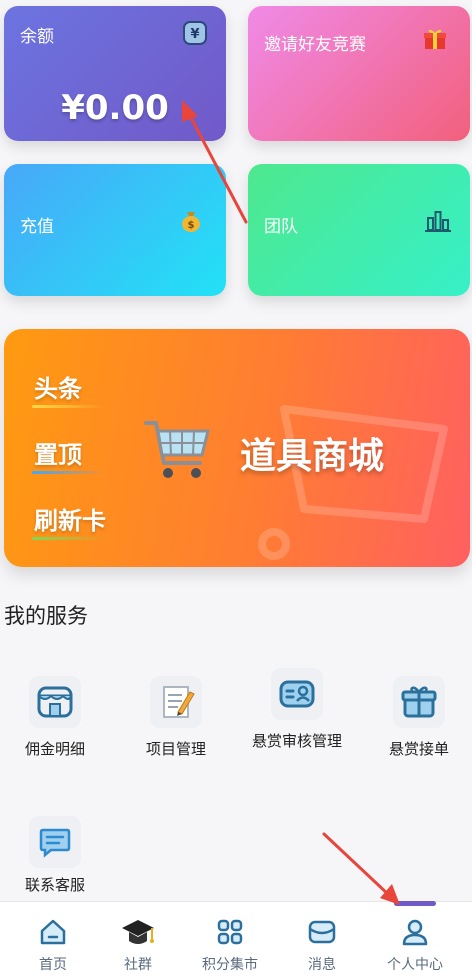 The image size is (472, 979). Describe the element at coordinates (359, 73) in the screenshot. I see `invite-card: 邀请好友竞赛` at that location.